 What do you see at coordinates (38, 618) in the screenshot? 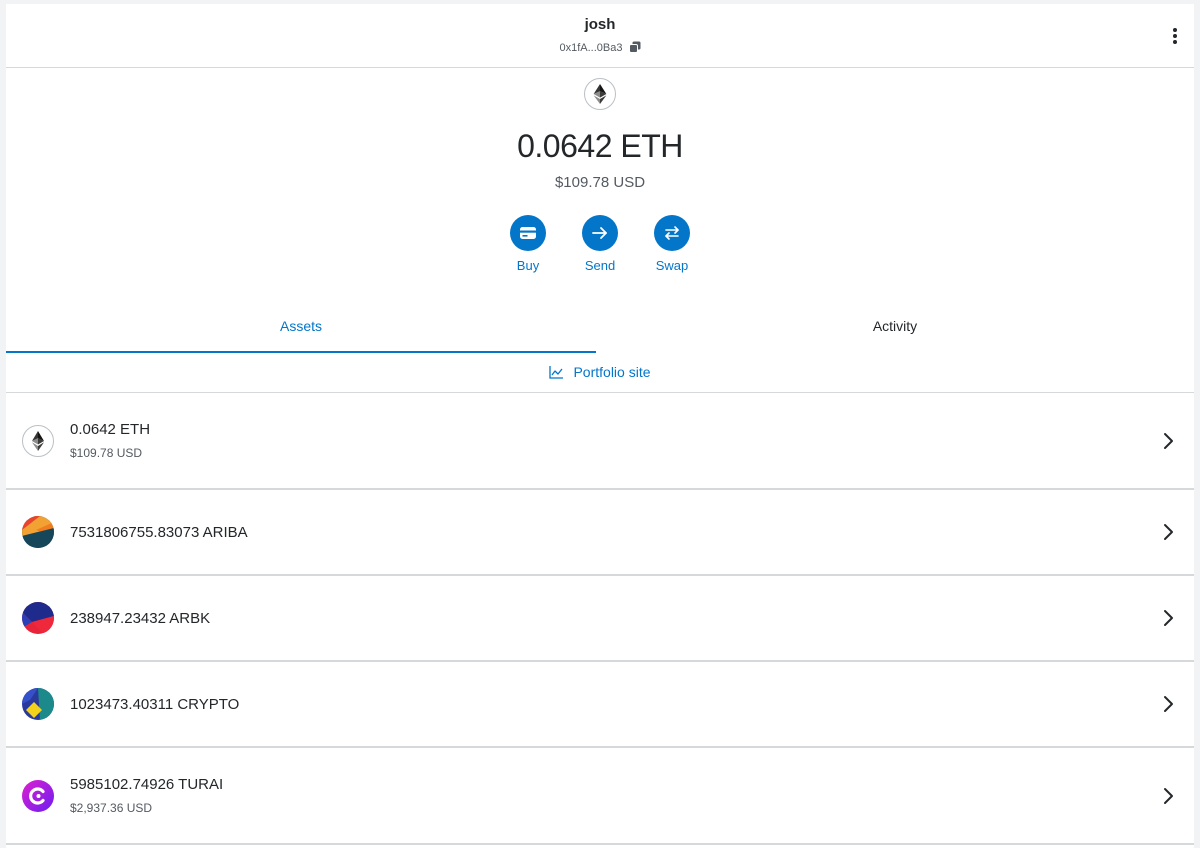
I see `arbk-token-icon` at bounding box center [38, 618].